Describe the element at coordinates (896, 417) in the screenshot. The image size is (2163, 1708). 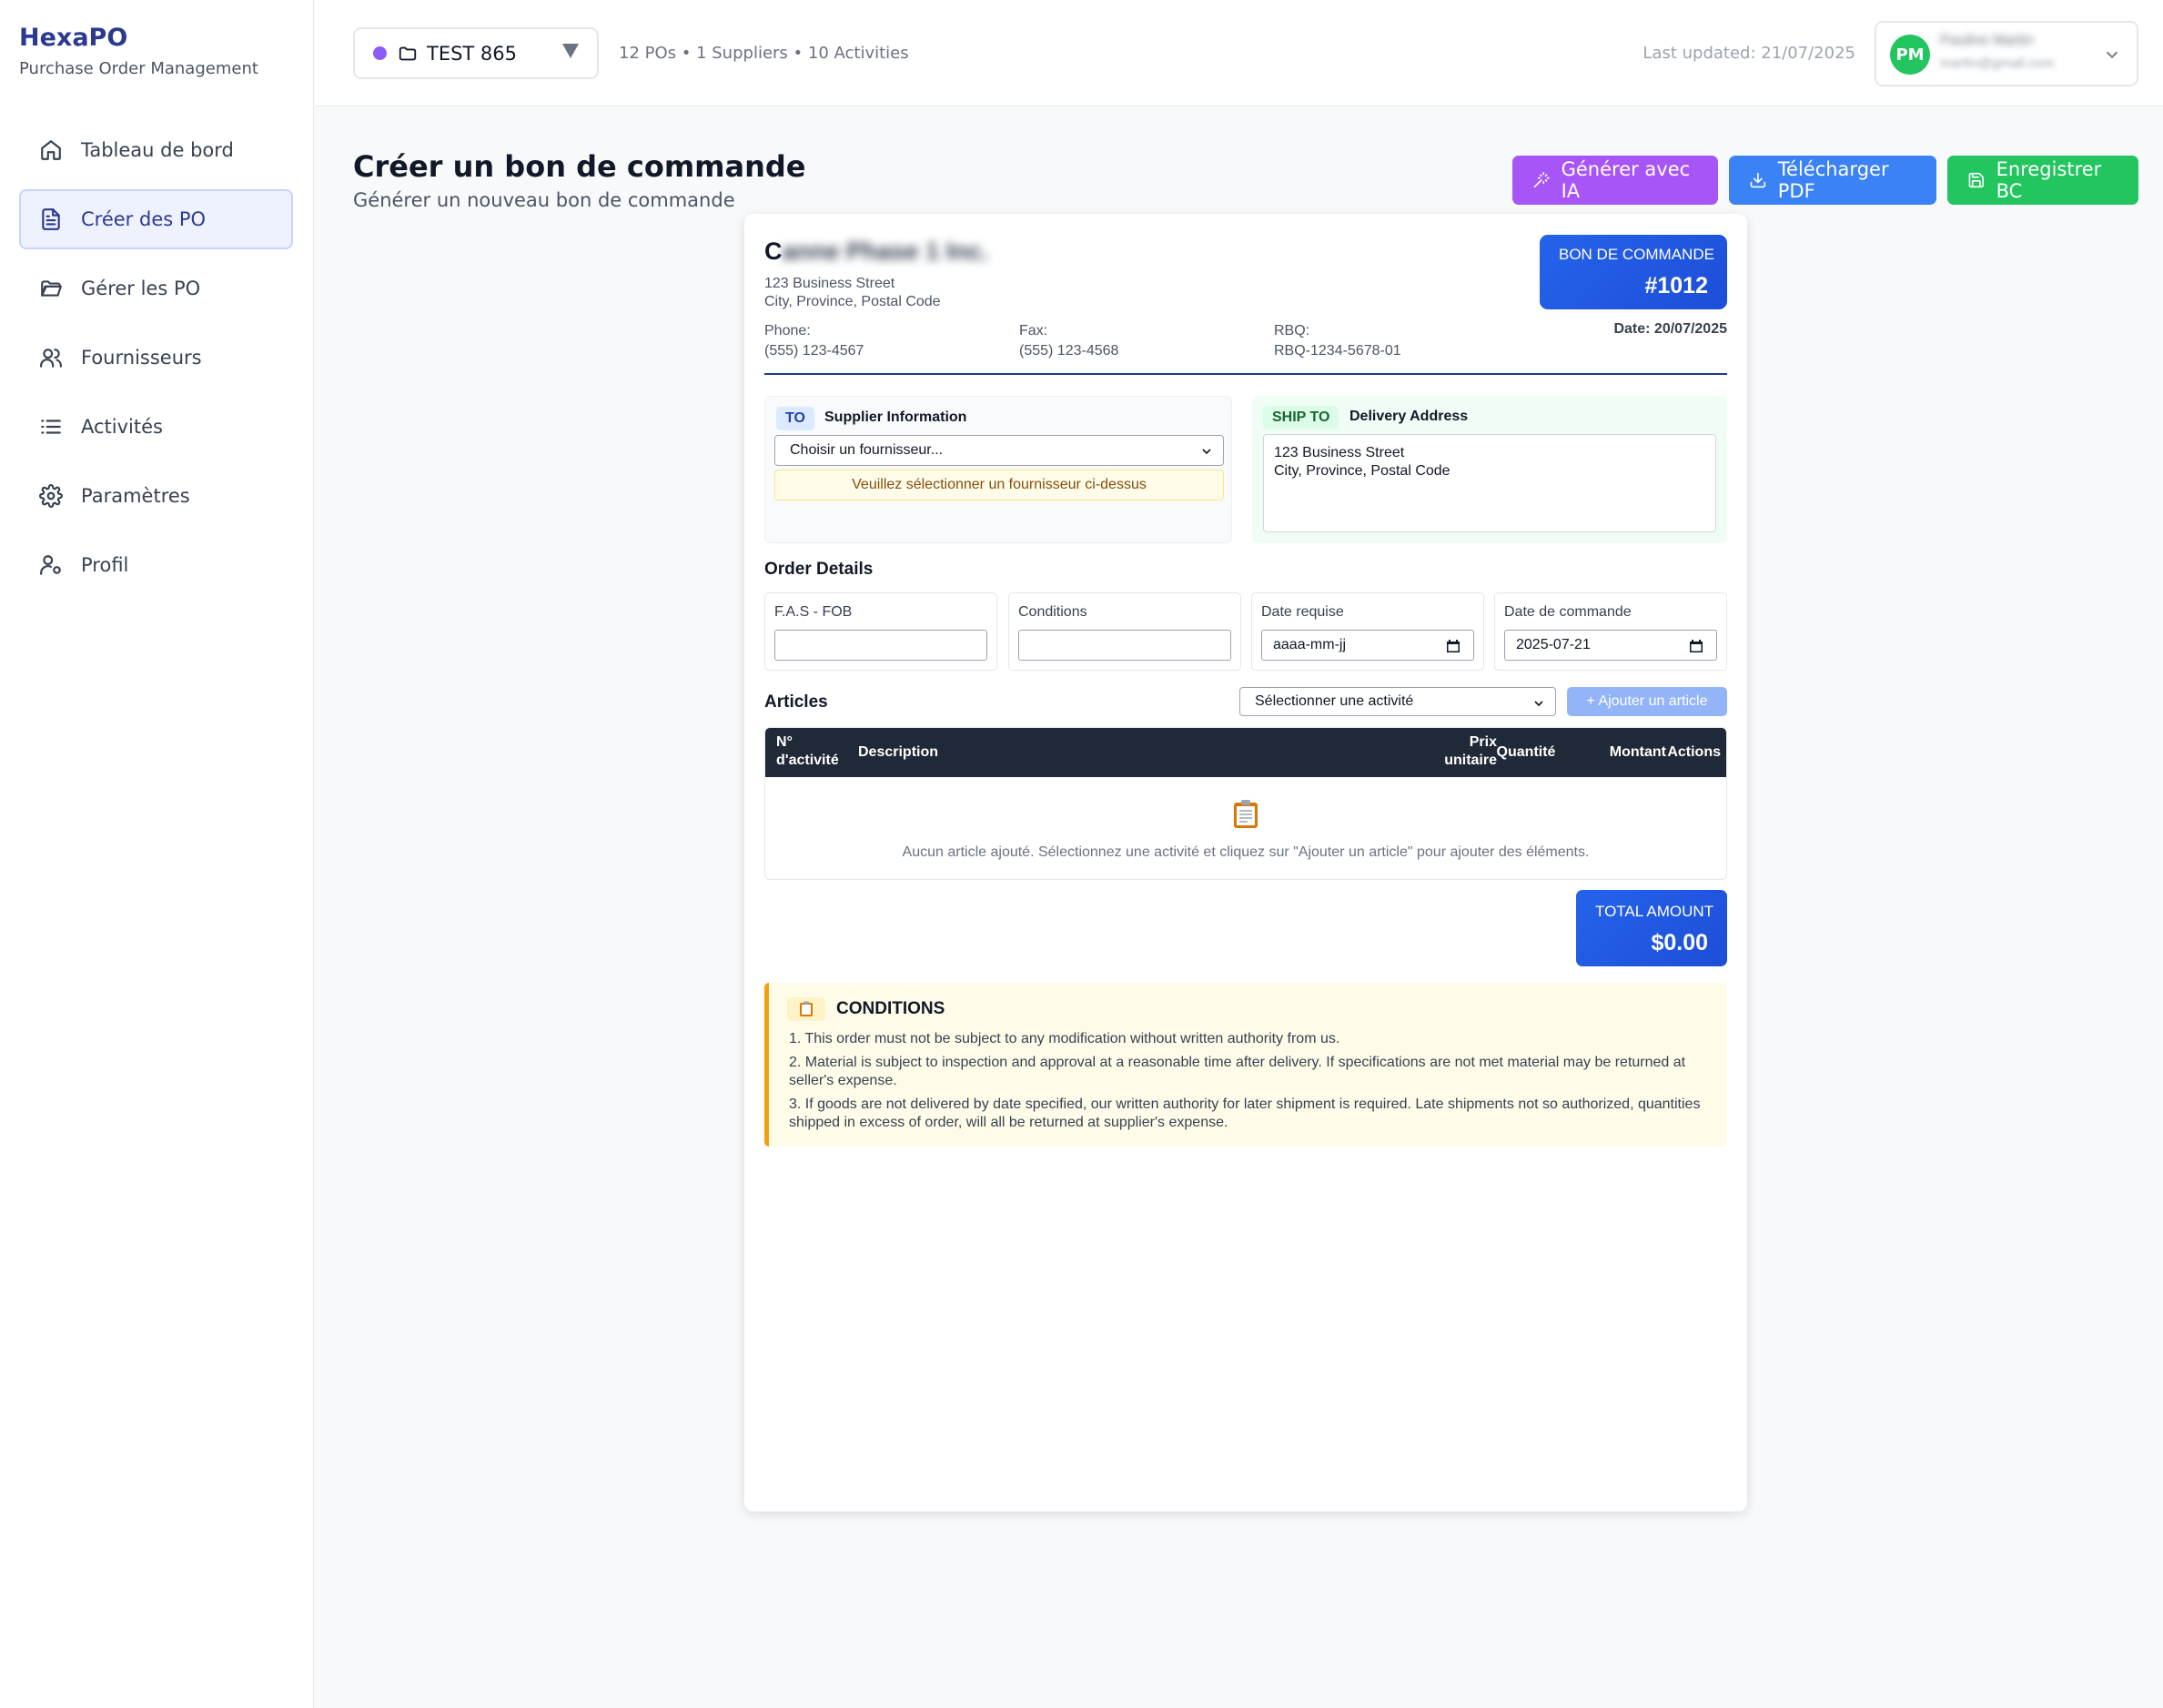
I see `supplier-panel-title: Supplier Information` at that location.